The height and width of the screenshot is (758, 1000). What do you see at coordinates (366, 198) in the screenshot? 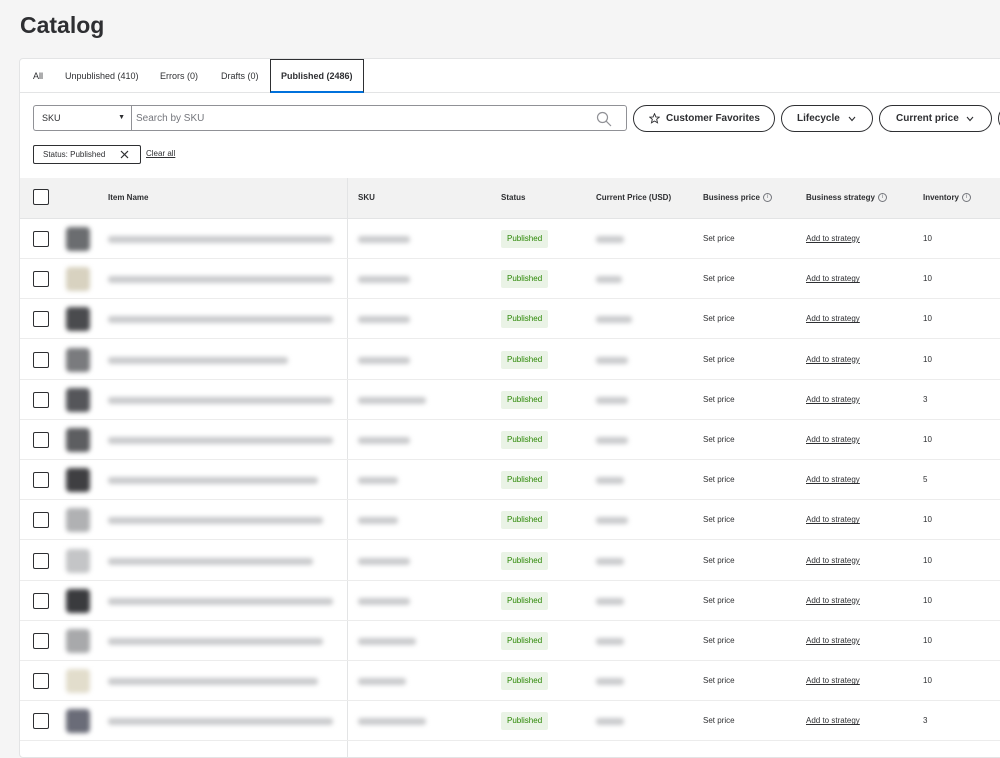
I see `column-header-sku: SKU` at bounding box center [366, 198].